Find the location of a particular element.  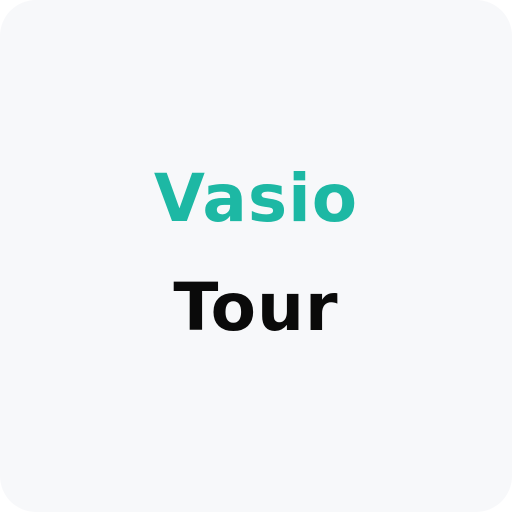

logo-word-vasio: Vasio is located at coordinates (256, 198).